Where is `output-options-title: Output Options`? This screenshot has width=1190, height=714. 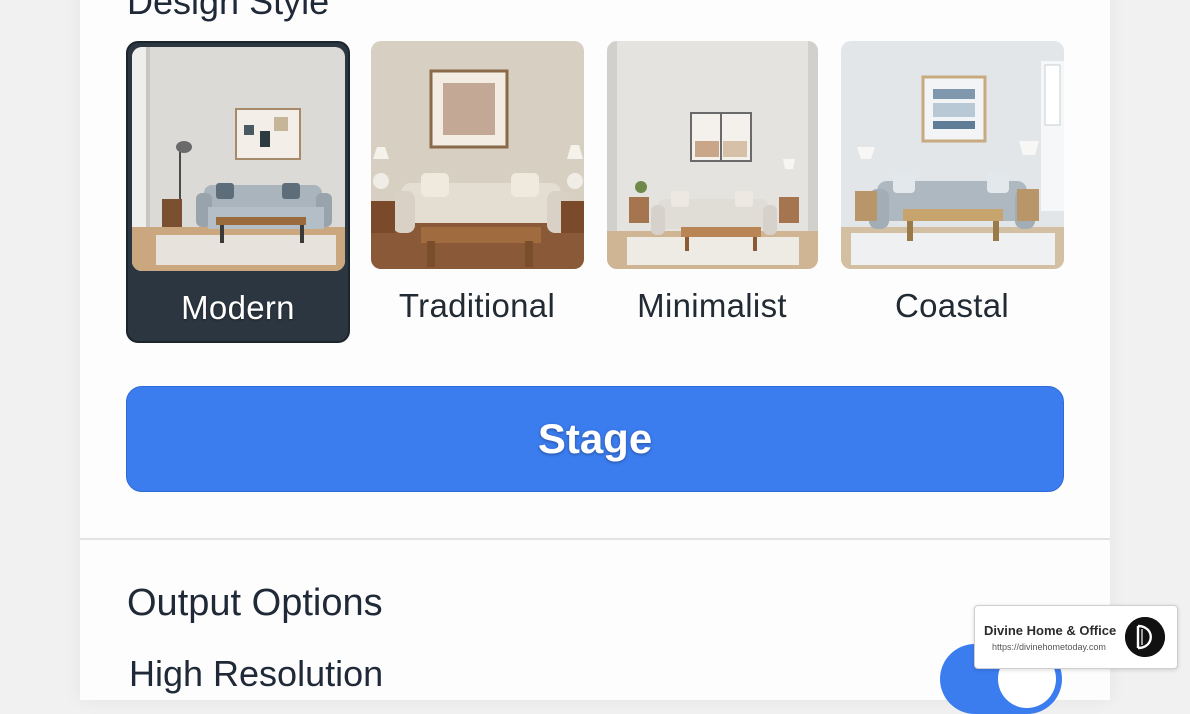 output-options-title: Output Options is located at coordinates (255, 603).